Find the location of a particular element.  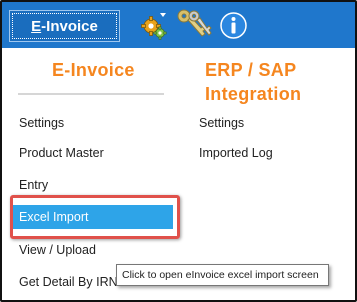

menu-item-entry: Entry is located at coordinates (33, 185).